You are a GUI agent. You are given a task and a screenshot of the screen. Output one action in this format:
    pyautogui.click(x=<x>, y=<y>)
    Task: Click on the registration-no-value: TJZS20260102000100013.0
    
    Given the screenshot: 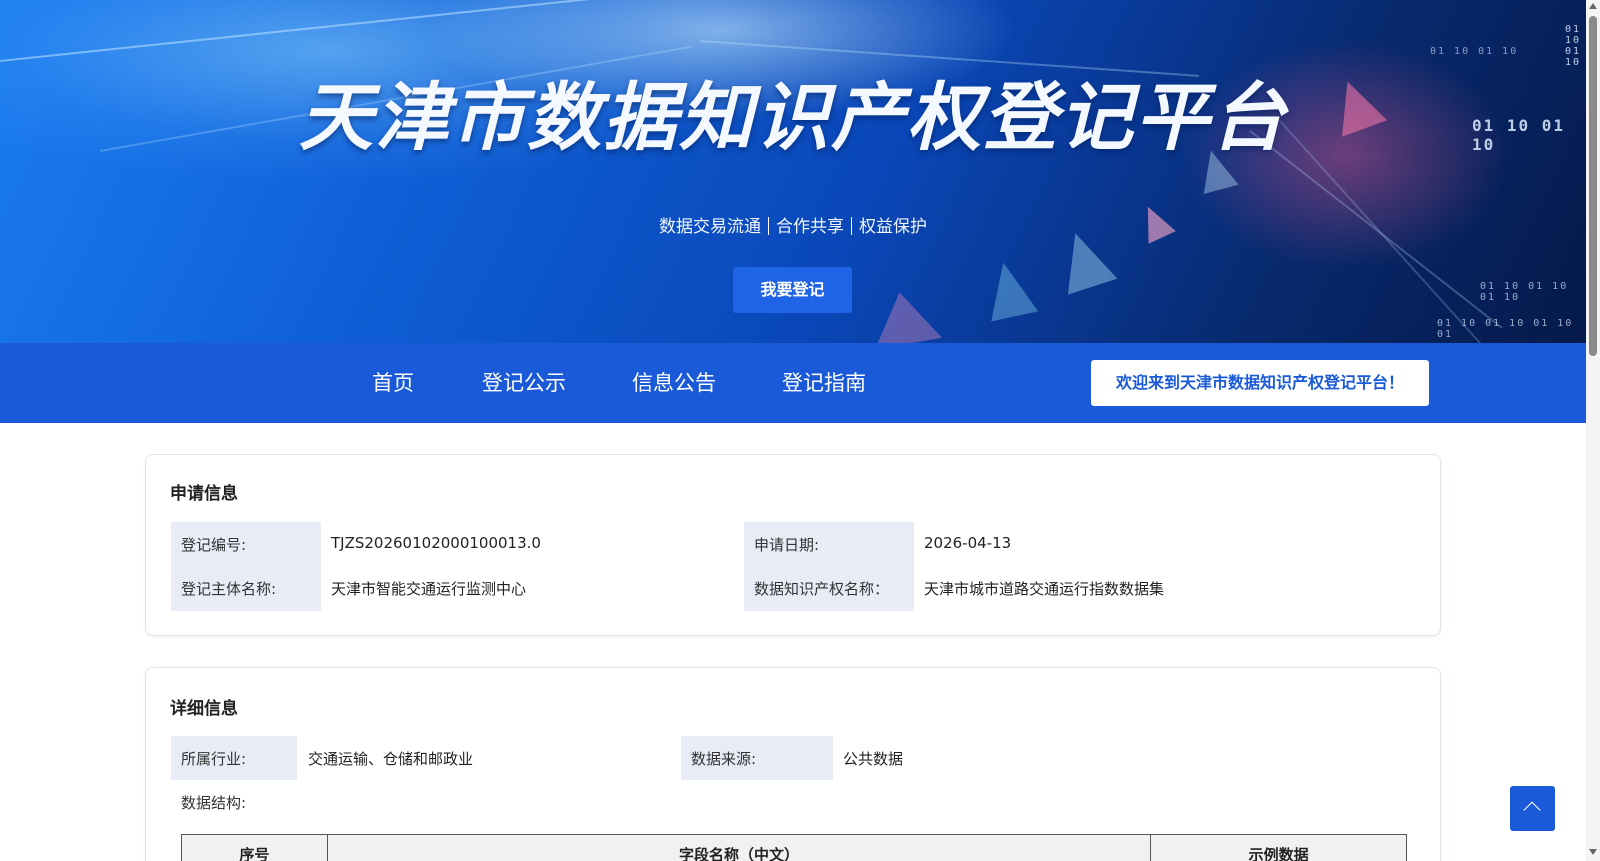 What is the action you would take?
    pyautogui.click(x=436, y=543)
    